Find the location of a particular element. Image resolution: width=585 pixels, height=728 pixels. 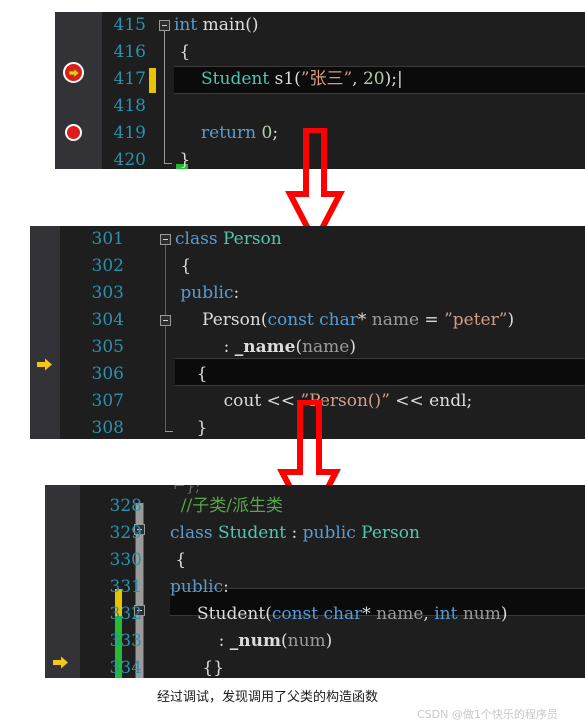

code-line: 304 Person(const char* name = ”peter”) is located at coordinates (322, 320).